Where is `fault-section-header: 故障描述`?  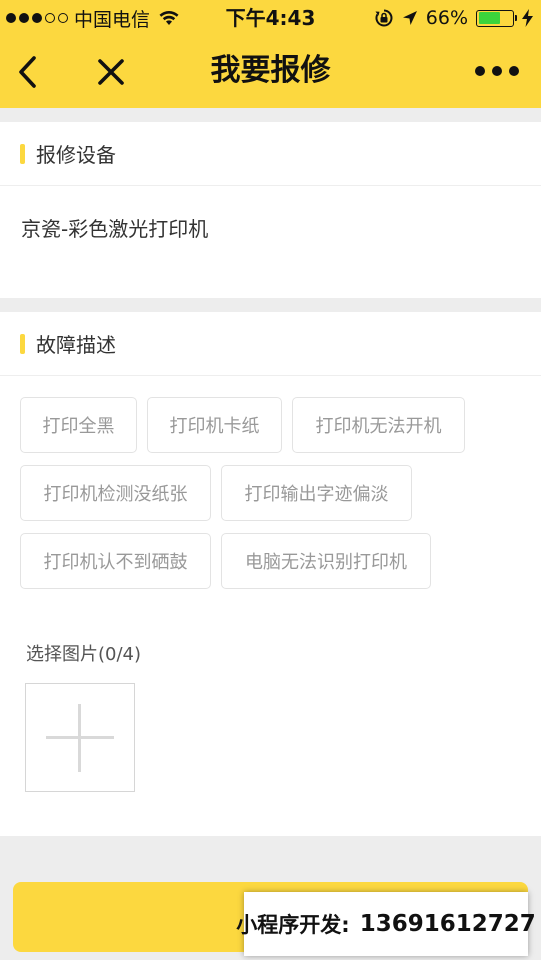 fault-section-header: 故障描述 is located at coordinates (270, 344).